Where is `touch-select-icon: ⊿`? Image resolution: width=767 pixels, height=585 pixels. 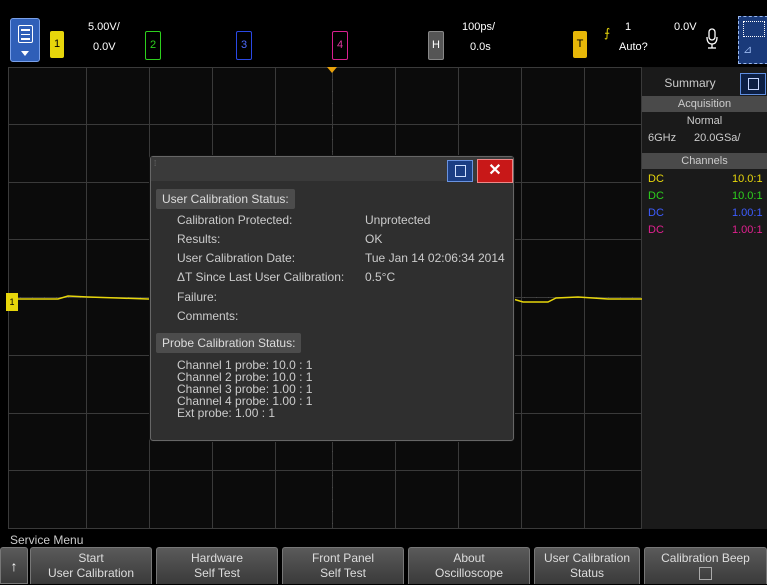 touch-select-icon: ⊿ is located at coordinates (752, 40).